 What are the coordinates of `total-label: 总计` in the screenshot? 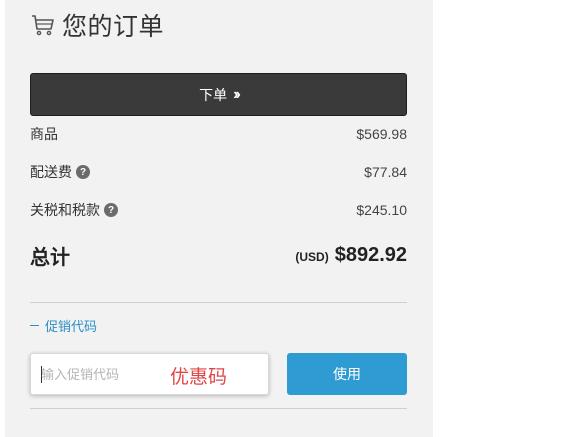 It's located at (50, 257).